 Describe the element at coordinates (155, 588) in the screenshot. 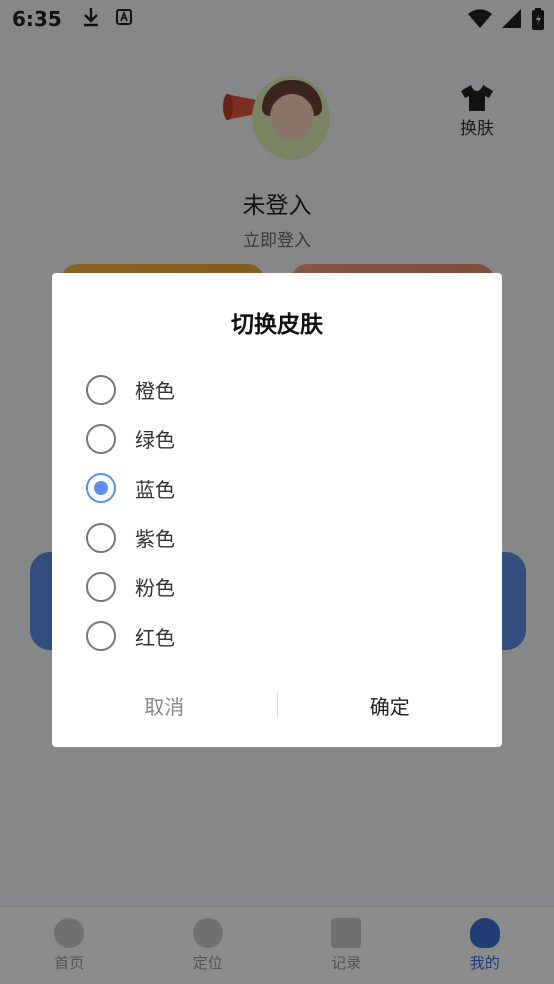

I see `option-label: 粉色` at that location.